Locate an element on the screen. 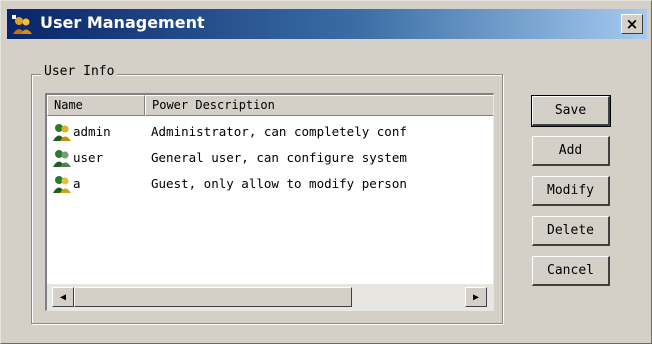 The width and height of the screenshot is (652, 344). list-header: Name Power Description is located at coordinates (270, 105).